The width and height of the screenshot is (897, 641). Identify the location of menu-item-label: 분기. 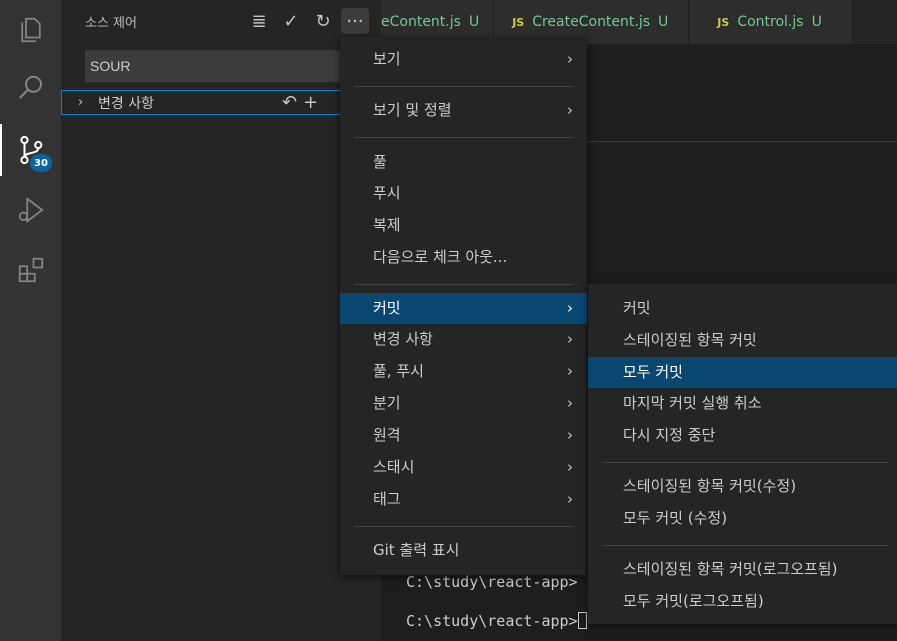
(387, 403).